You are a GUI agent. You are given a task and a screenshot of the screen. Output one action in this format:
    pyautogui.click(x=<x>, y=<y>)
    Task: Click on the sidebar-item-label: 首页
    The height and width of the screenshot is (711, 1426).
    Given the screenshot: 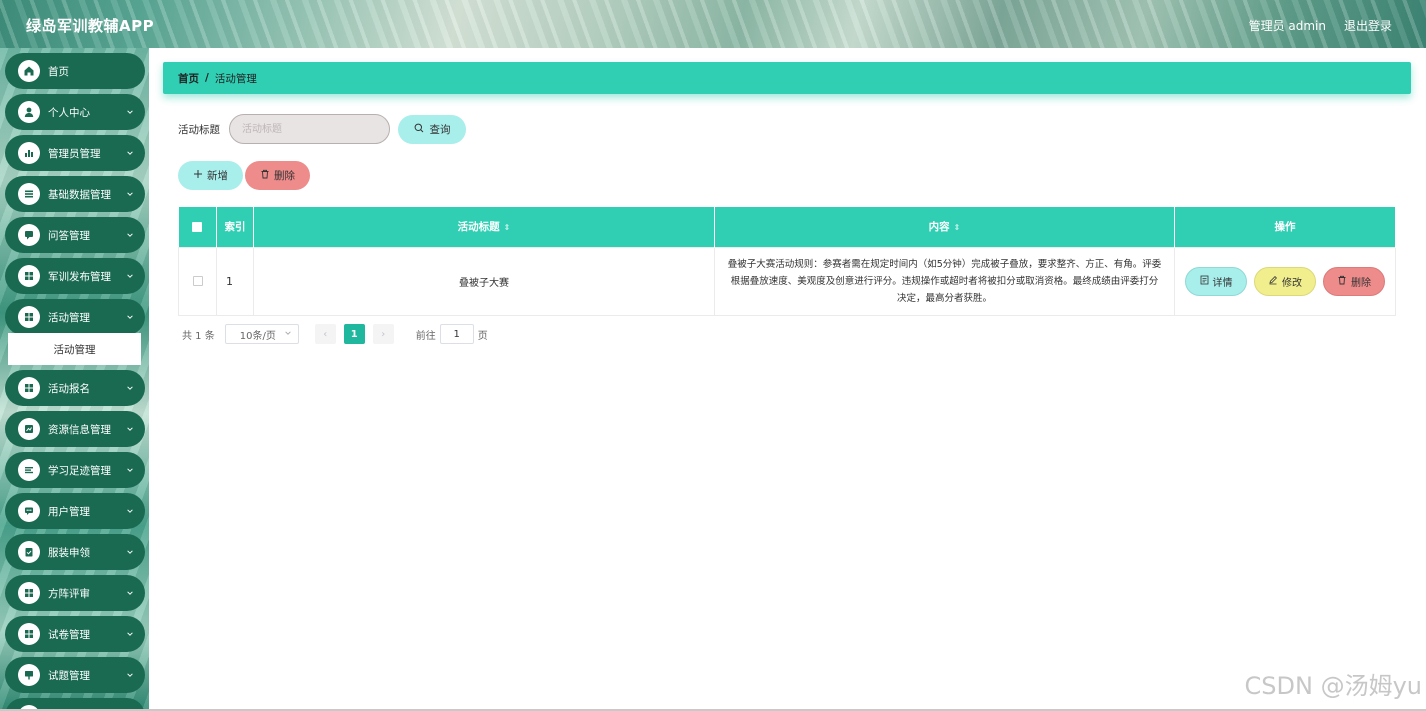 What is the action you would take?
    pyautogui.click(x=58, y=71)
    